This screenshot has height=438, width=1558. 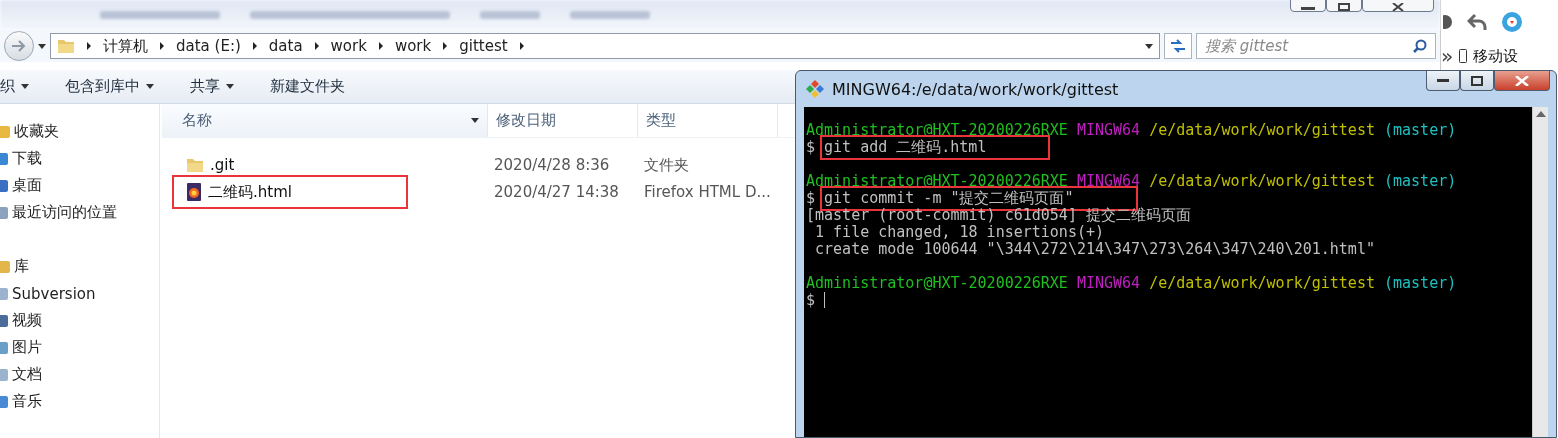 What do you see at coordinates (815, 89) in the screenshot?
I see `git-logo-icon` at bounding box center [815, 89].